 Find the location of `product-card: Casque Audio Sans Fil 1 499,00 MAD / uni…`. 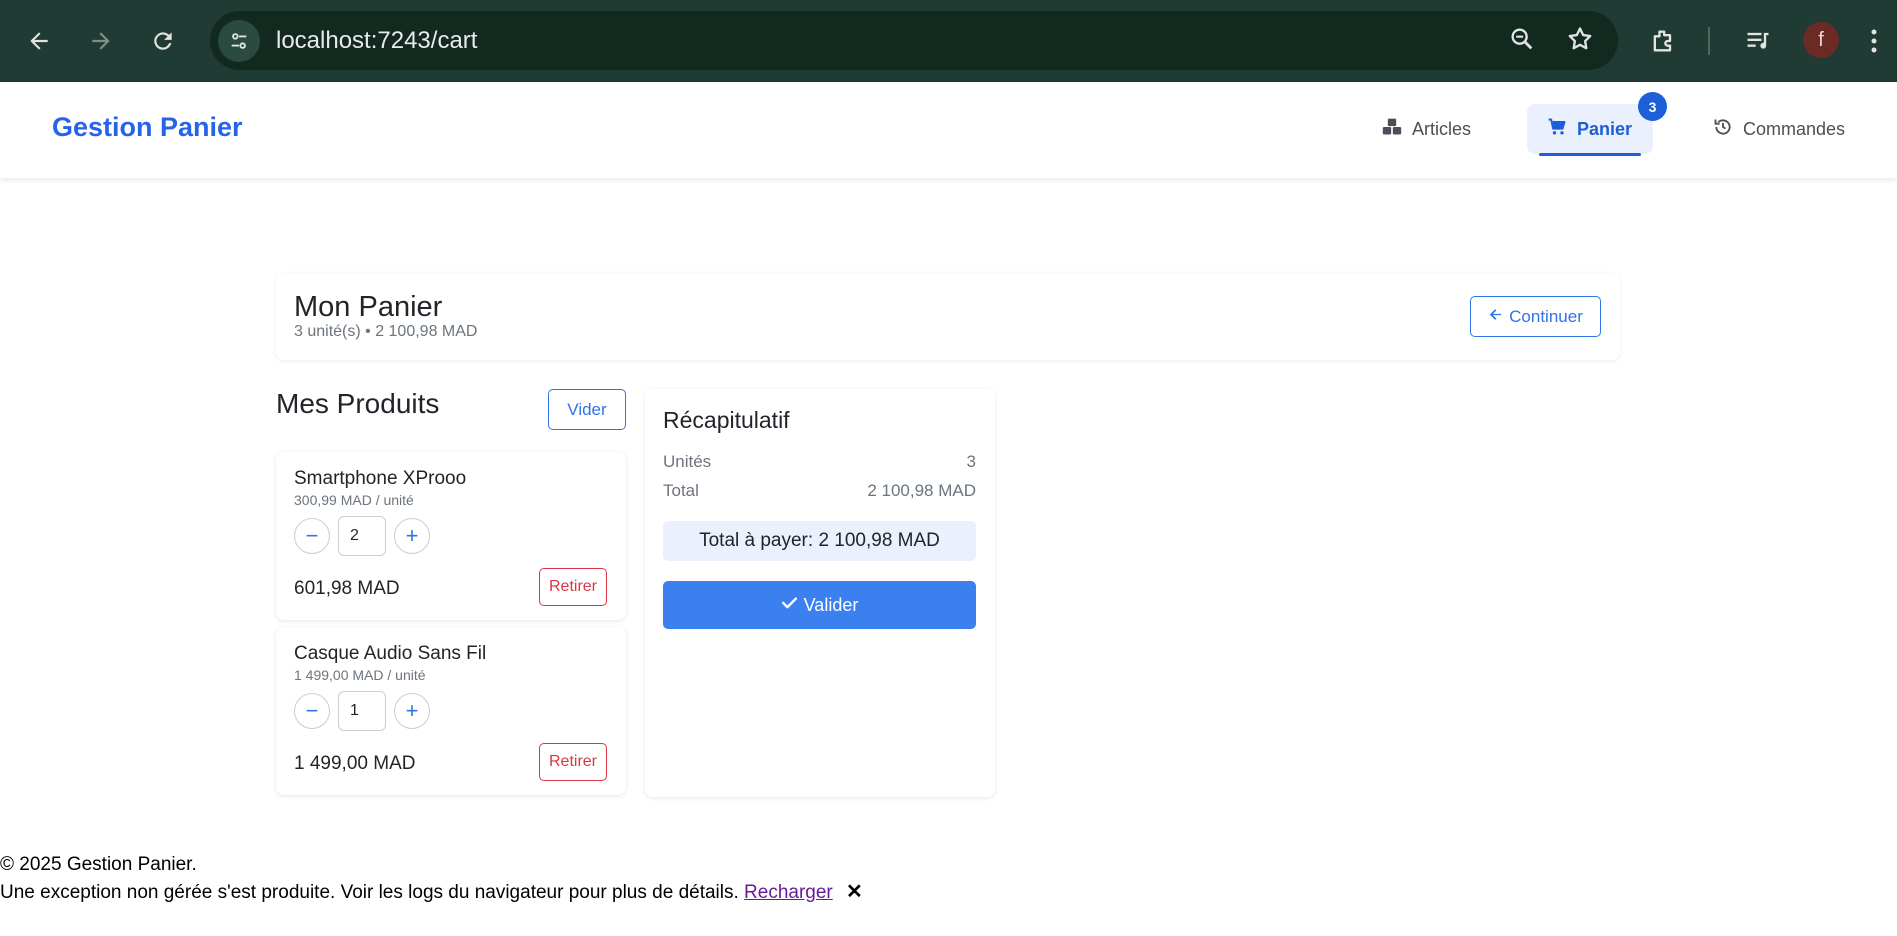

product-card: Casque Audio Sans Fil 1 499,00 MAD / uni… is located at coordinates (451, 711).